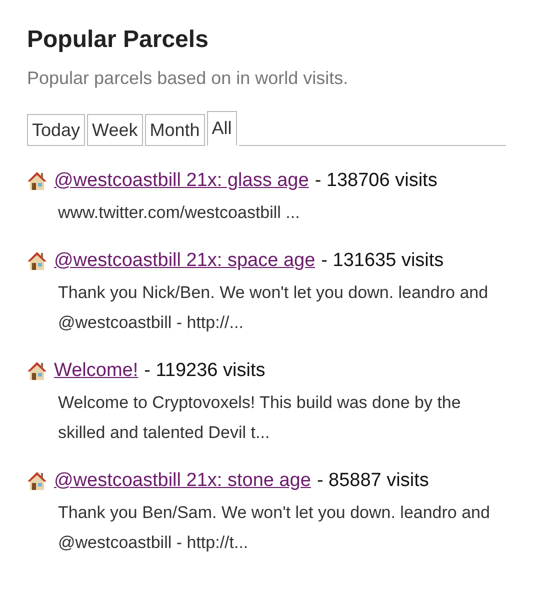 The width and height of the screenshot is (533, 602). What do you see at coordinates (96, 371) in the screenshot?
I see `parcel-link: Welcome!` at bounding box center [96, 371].